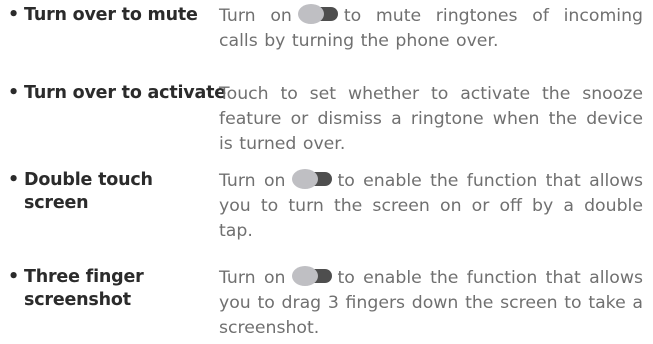 Image resolution: width=653 pixels, height=344 pixels. I want to click on item-term: • Turn over to activate, so click(117, 93).